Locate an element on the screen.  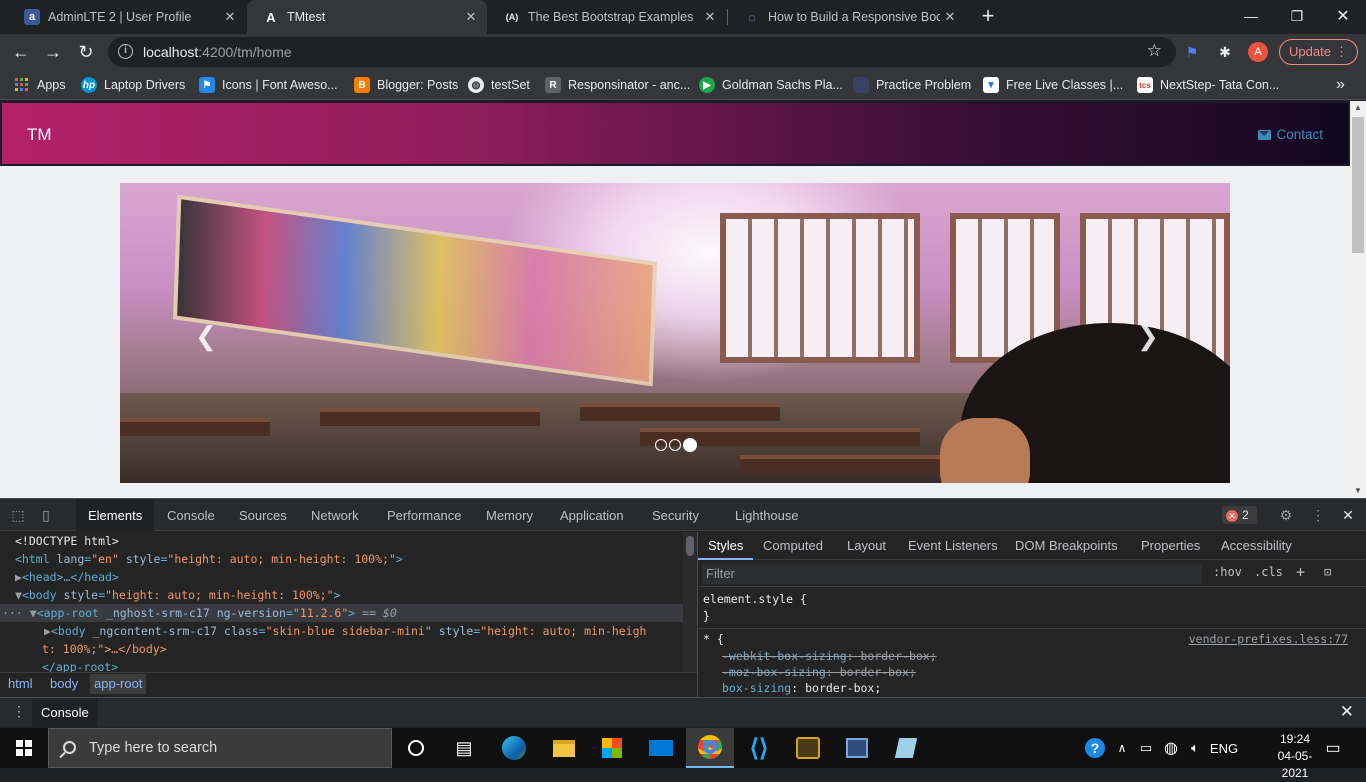
more-bookmarks-chevron-icon: » is located at coordinates (1340, 85).